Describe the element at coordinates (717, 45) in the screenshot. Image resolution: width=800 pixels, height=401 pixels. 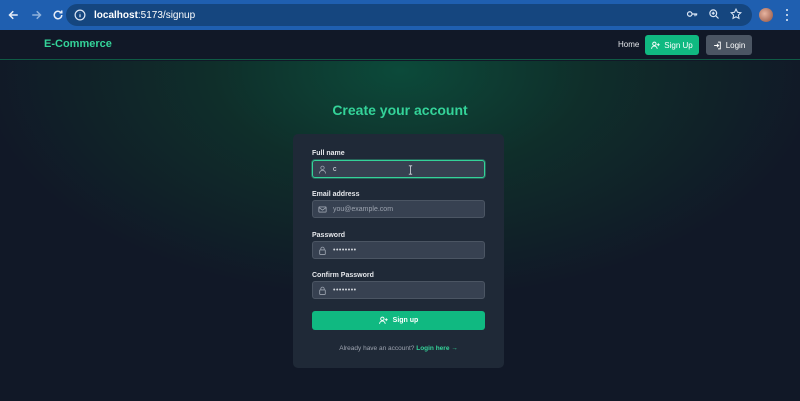
I see `login-icon` at that location.